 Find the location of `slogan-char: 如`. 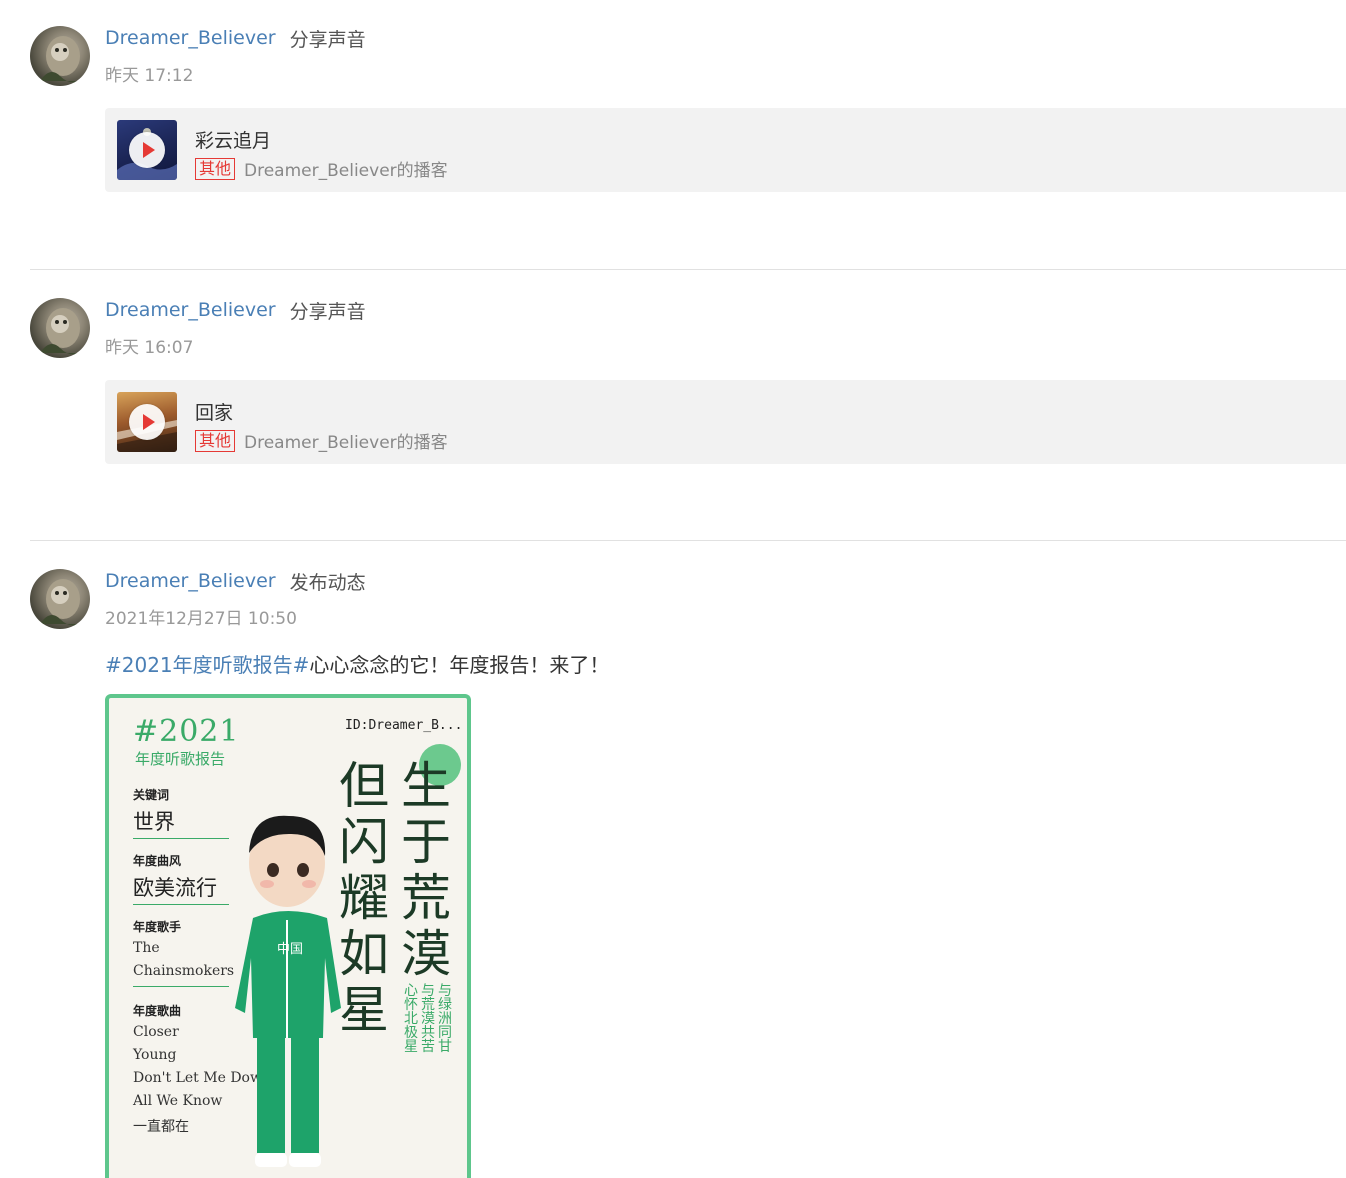

slogan-char: 如 is located at coordinates (364, 954).